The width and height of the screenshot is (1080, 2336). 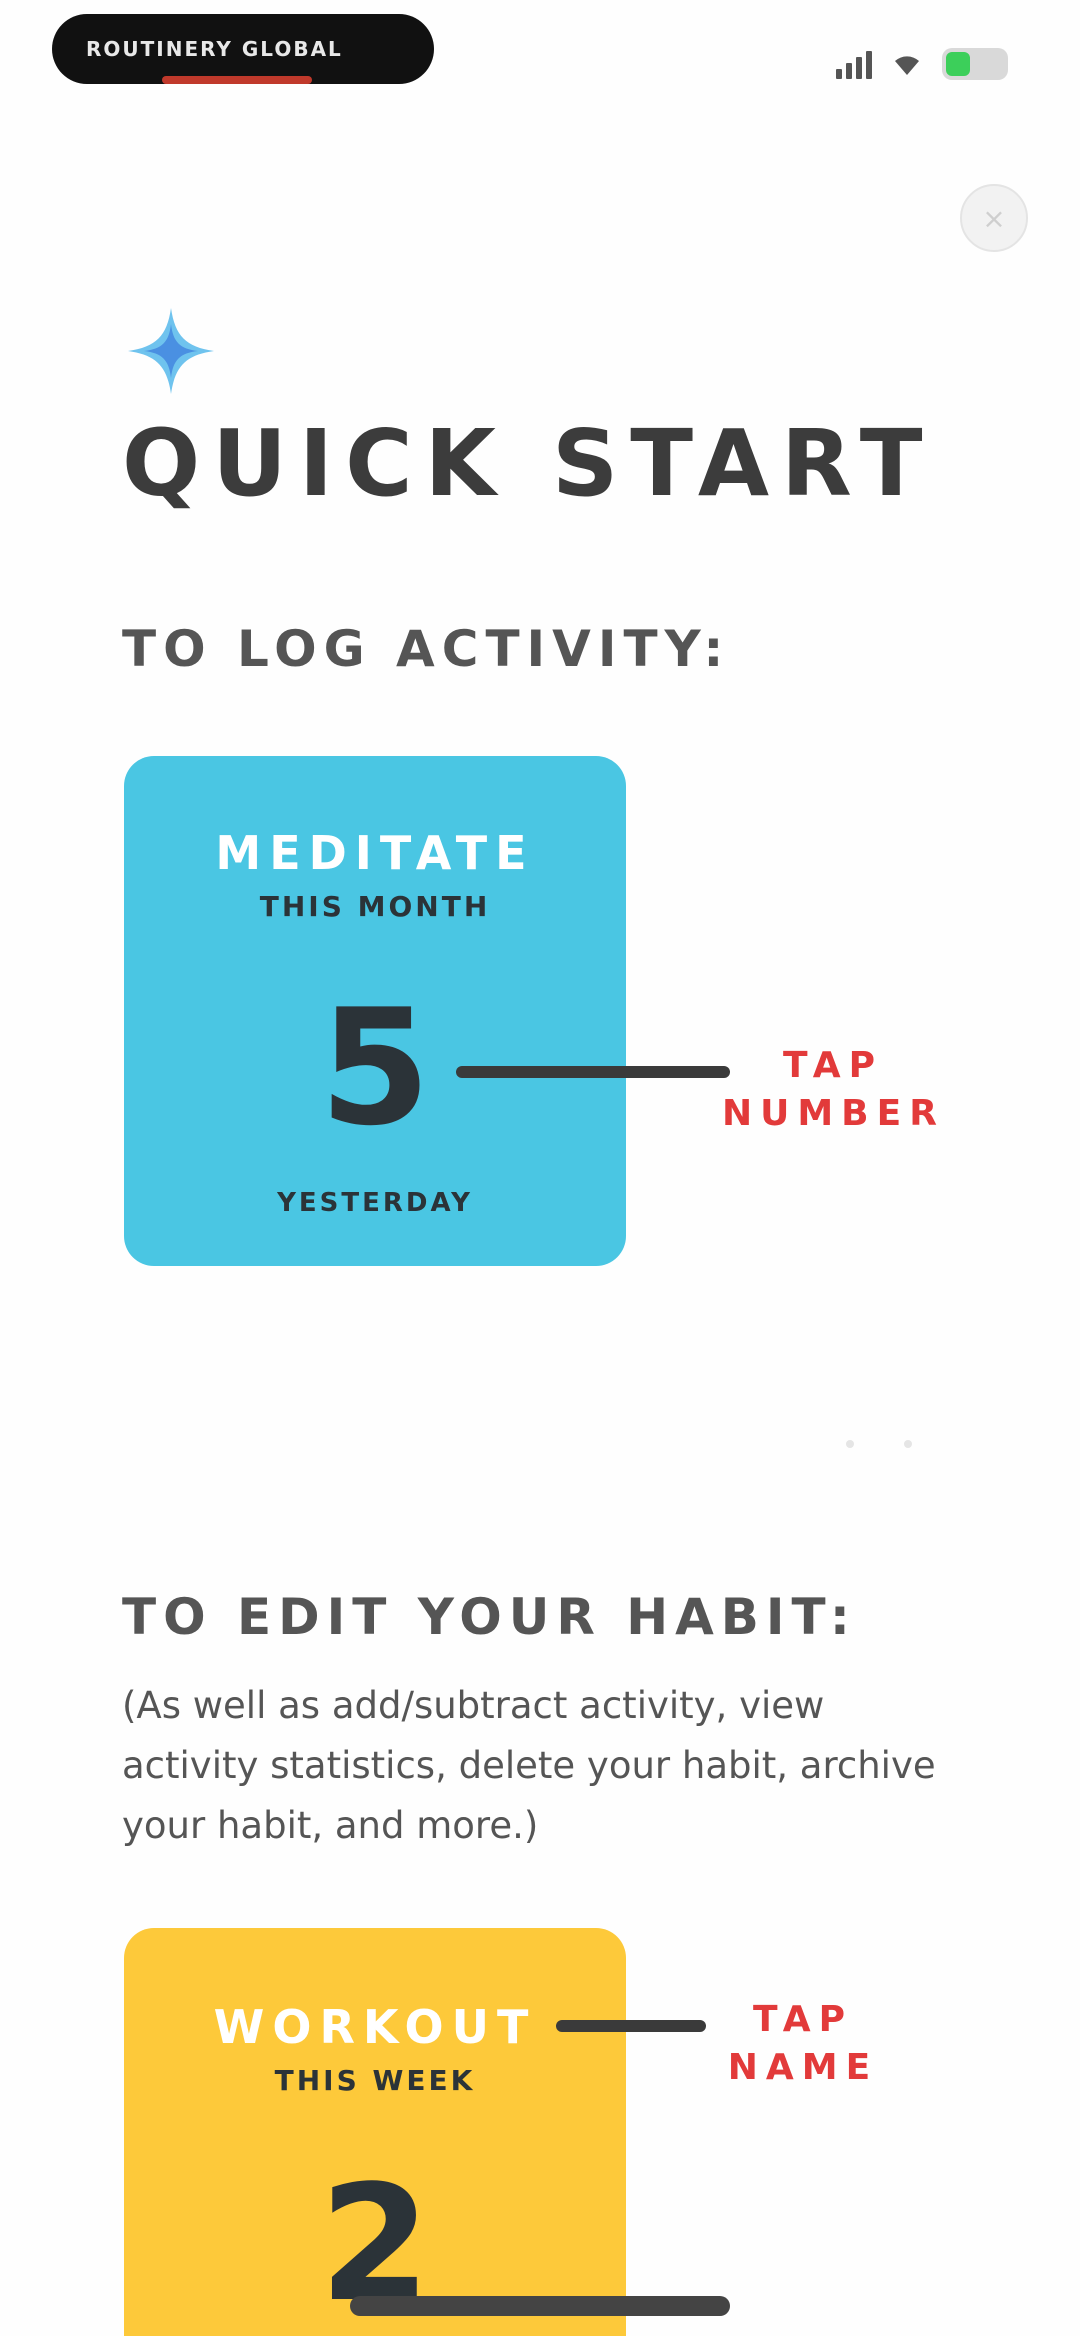 What do you see at coordinates (540, 2306) in the screenshot?
I see `home-indicator` at bounding box center [540, 2306].